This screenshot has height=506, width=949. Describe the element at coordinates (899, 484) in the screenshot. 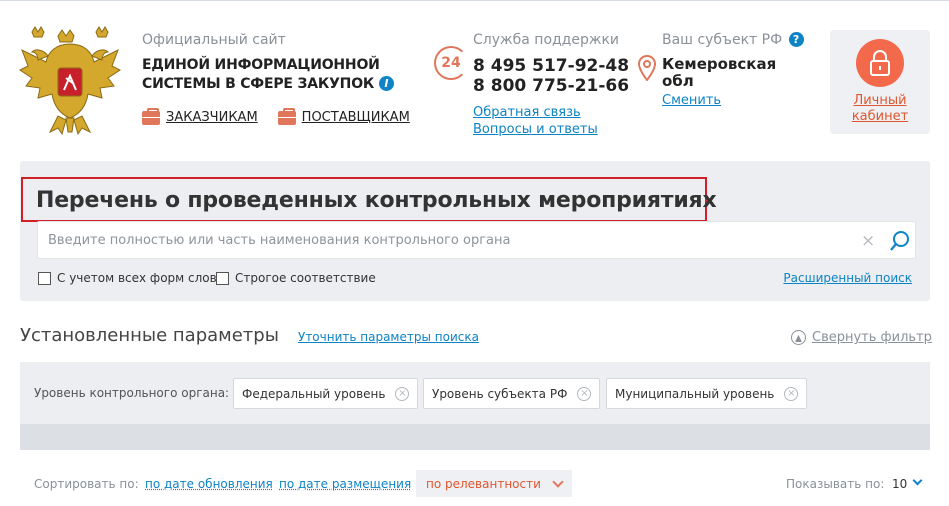

I see `page-size-select: 10` at that location.